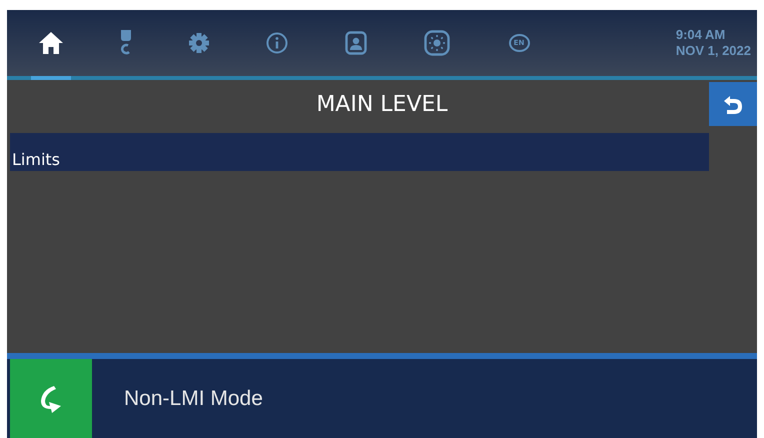 The height and width of the screenshot is (438, 764). I want to click on brightness-icon, so click(437, 43).